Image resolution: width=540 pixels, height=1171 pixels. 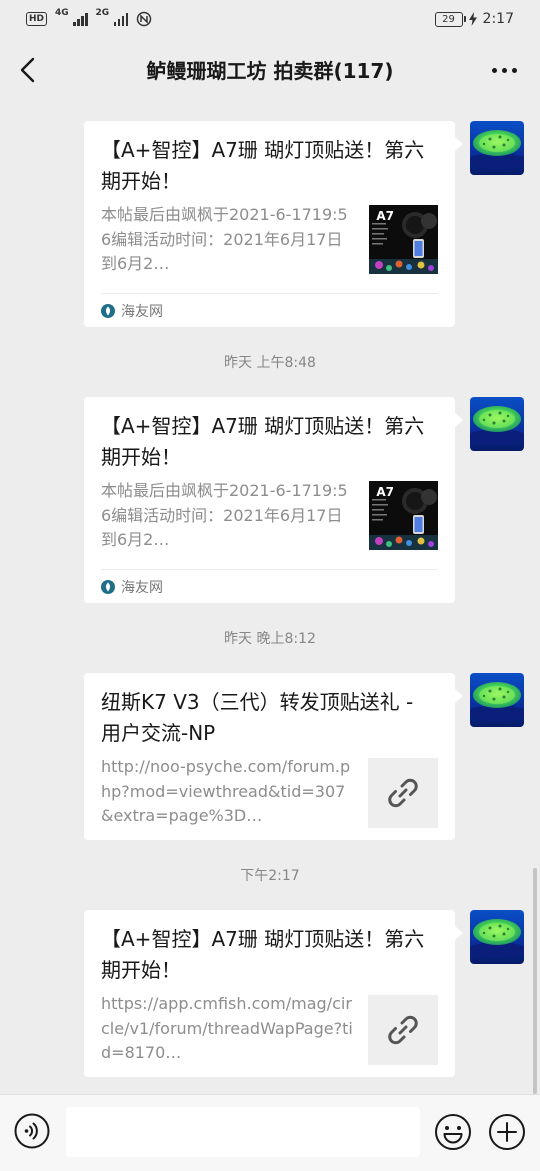 I want to click on charging-icon, so click(x=472, y=19).